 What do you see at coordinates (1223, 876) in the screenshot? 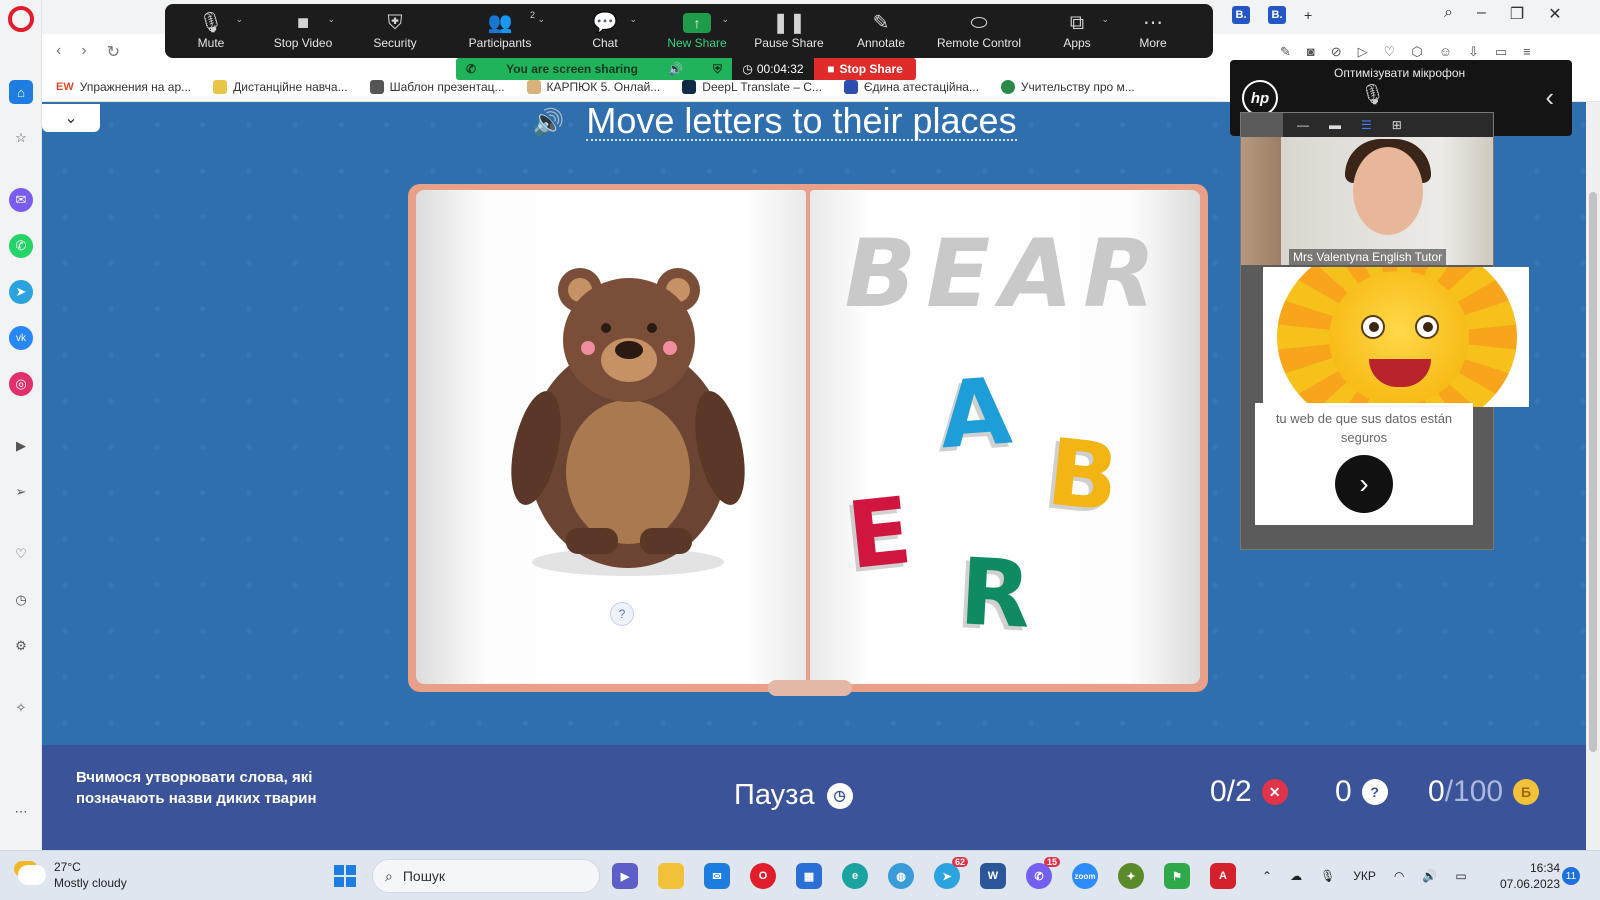
I see `pdf-reader-icon: A` at bounding box center [1223, 876].